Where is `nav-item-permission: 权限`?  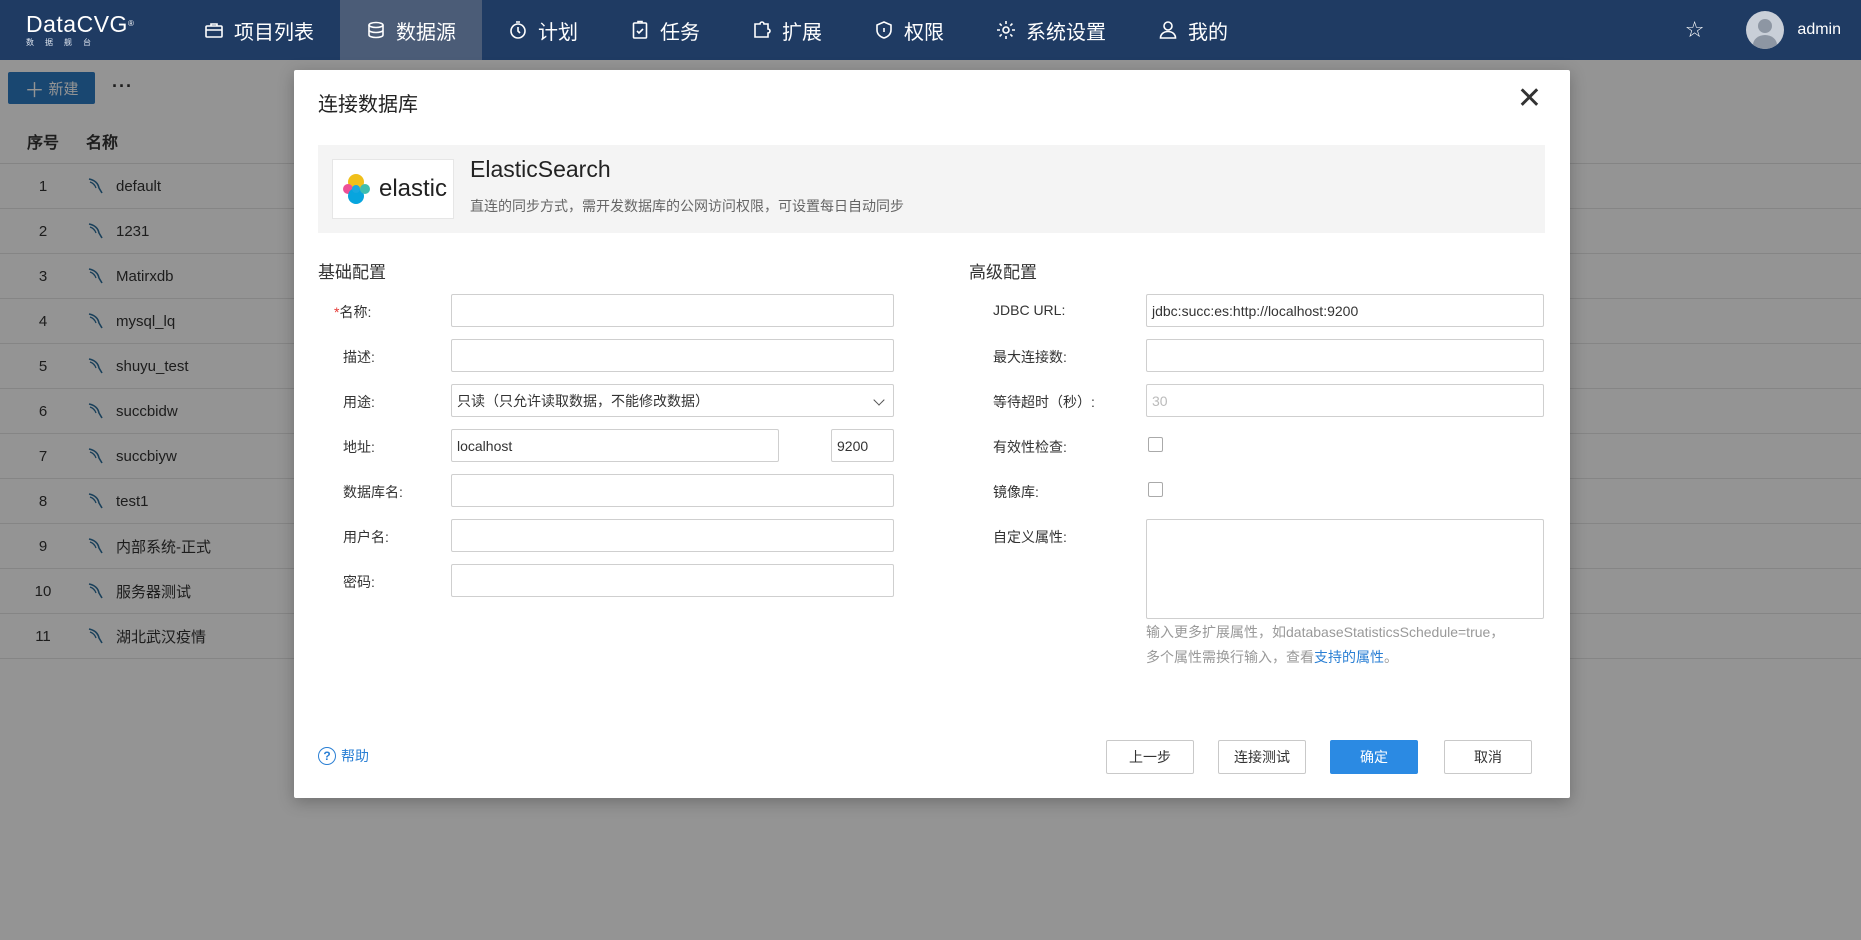 nav-item-permission: 权限 is located at coordinates (909, 30).